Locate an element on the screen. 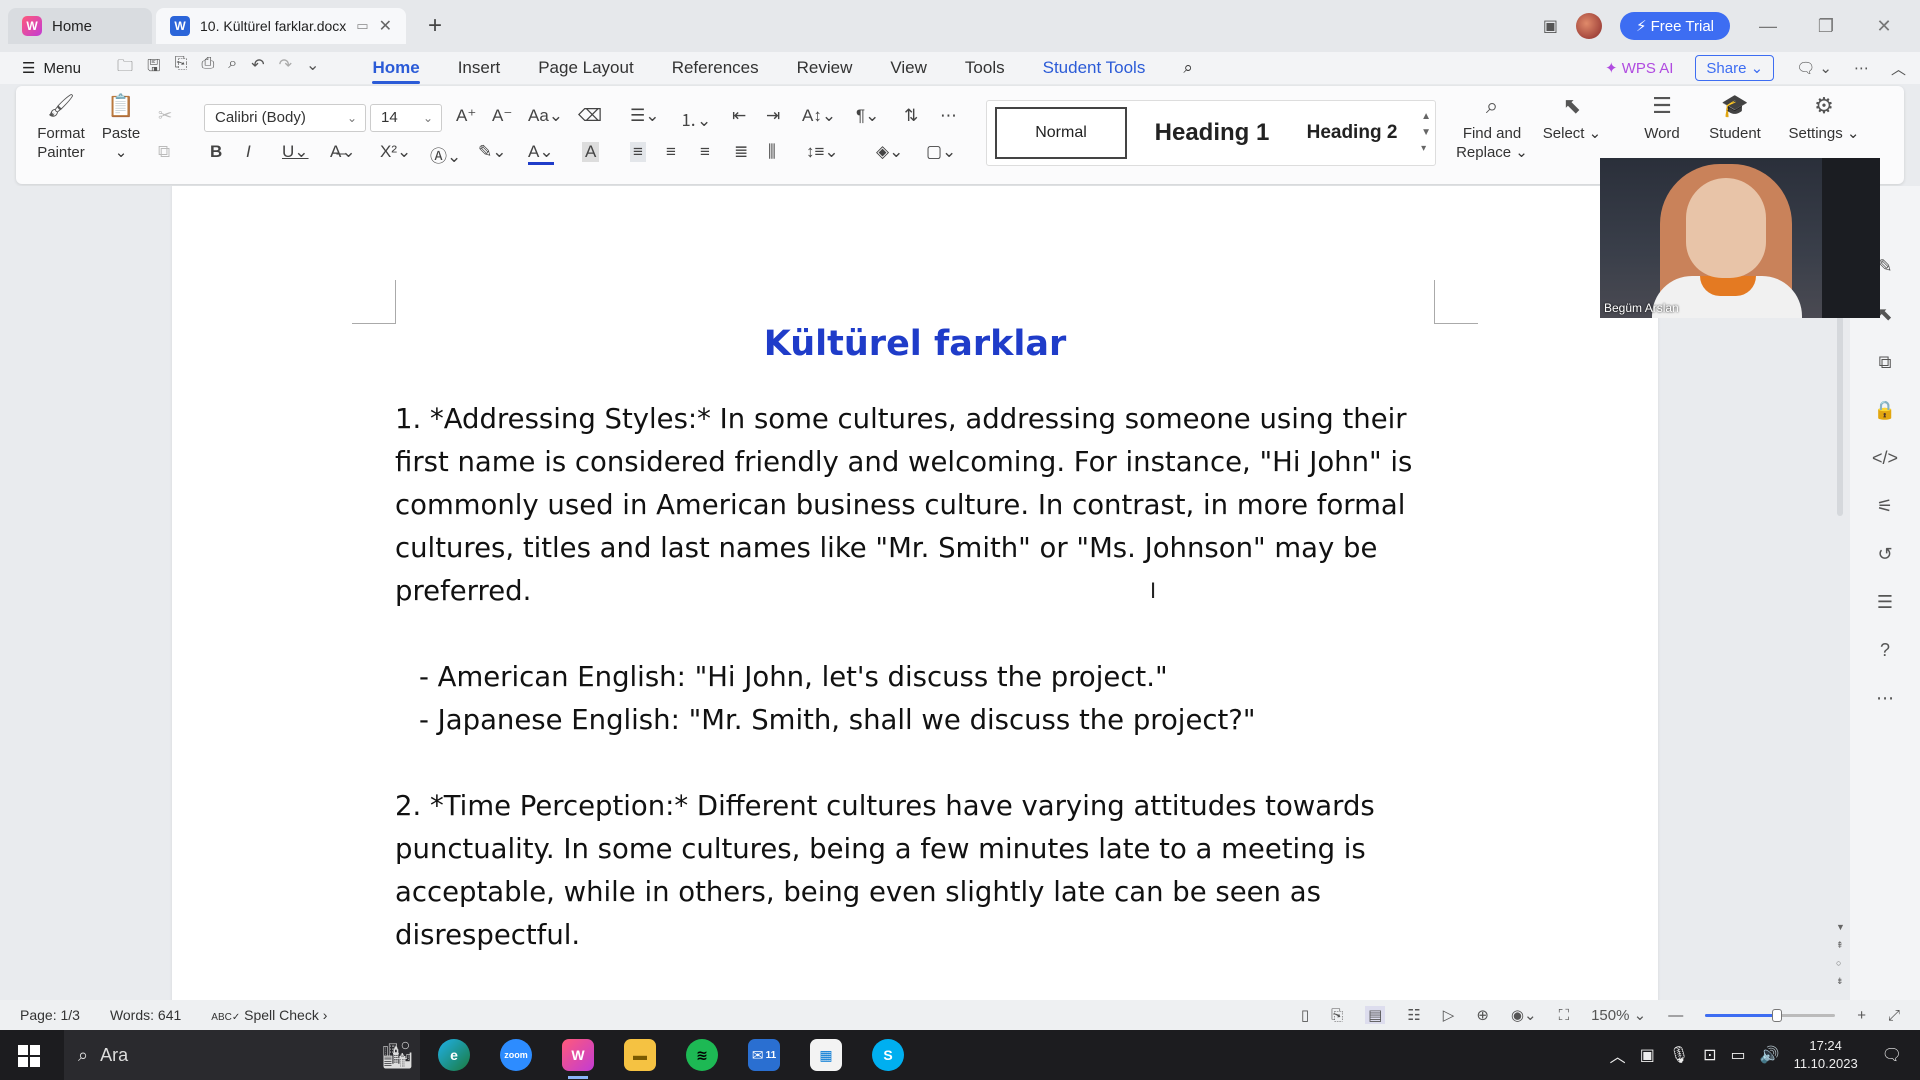  align-center-icon: ≡ is located at coordinates (671, 152).